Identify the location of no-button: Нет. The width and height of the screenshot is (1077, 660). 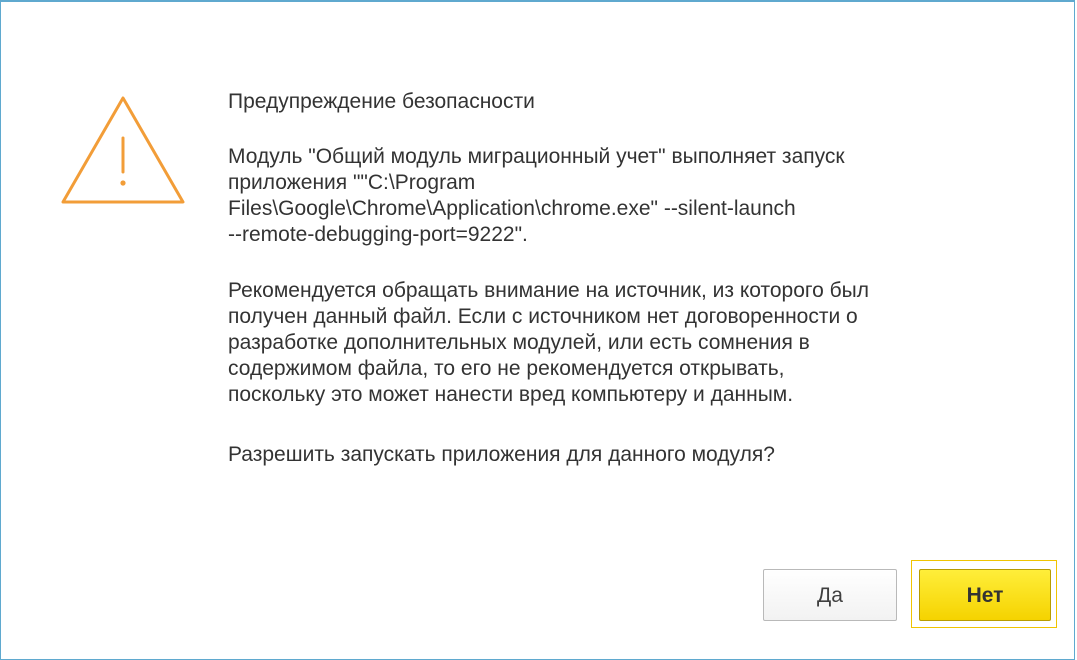
(985, 595).